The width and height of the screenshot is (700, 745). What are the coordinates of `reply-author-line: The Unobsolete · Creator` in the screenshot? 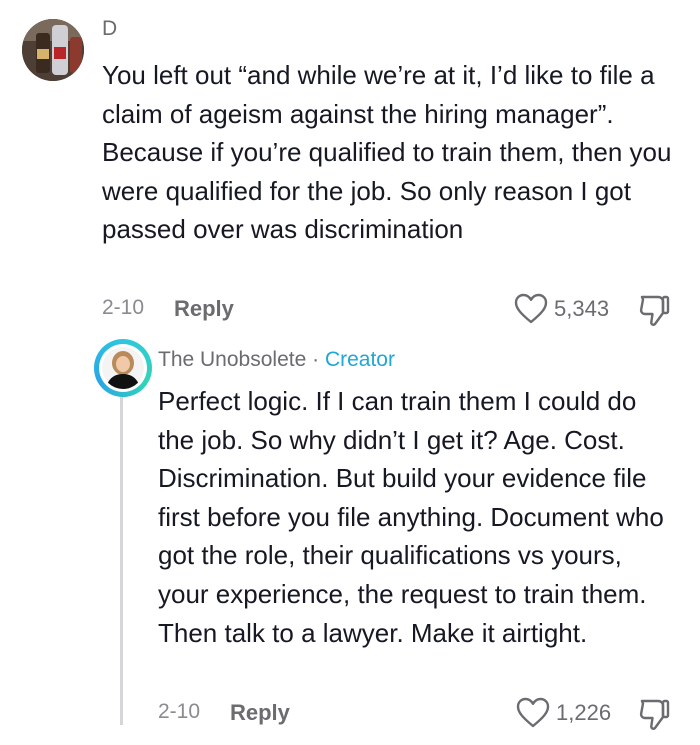 It's located at (276, 360).